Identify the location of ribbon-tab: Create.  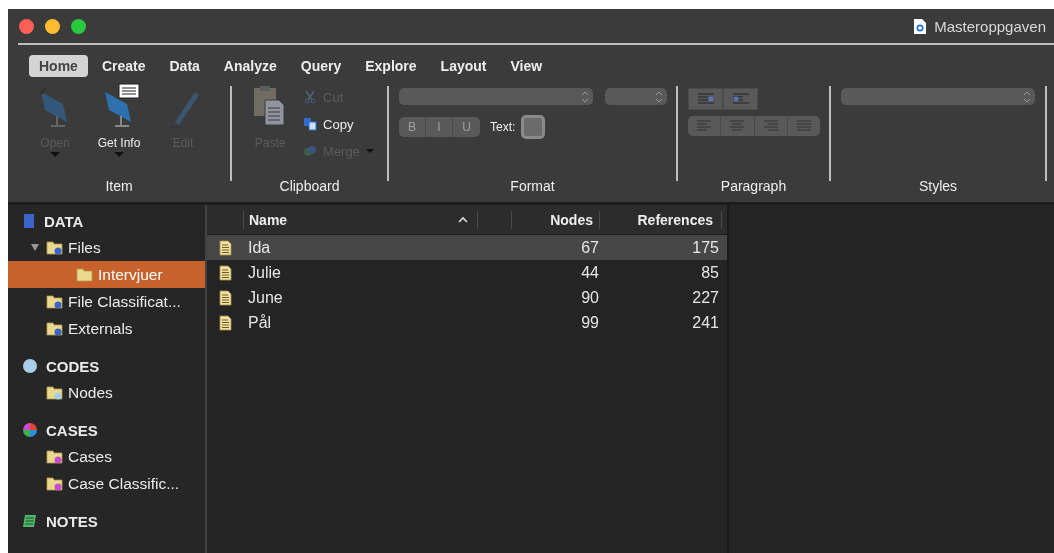
(123, 66).